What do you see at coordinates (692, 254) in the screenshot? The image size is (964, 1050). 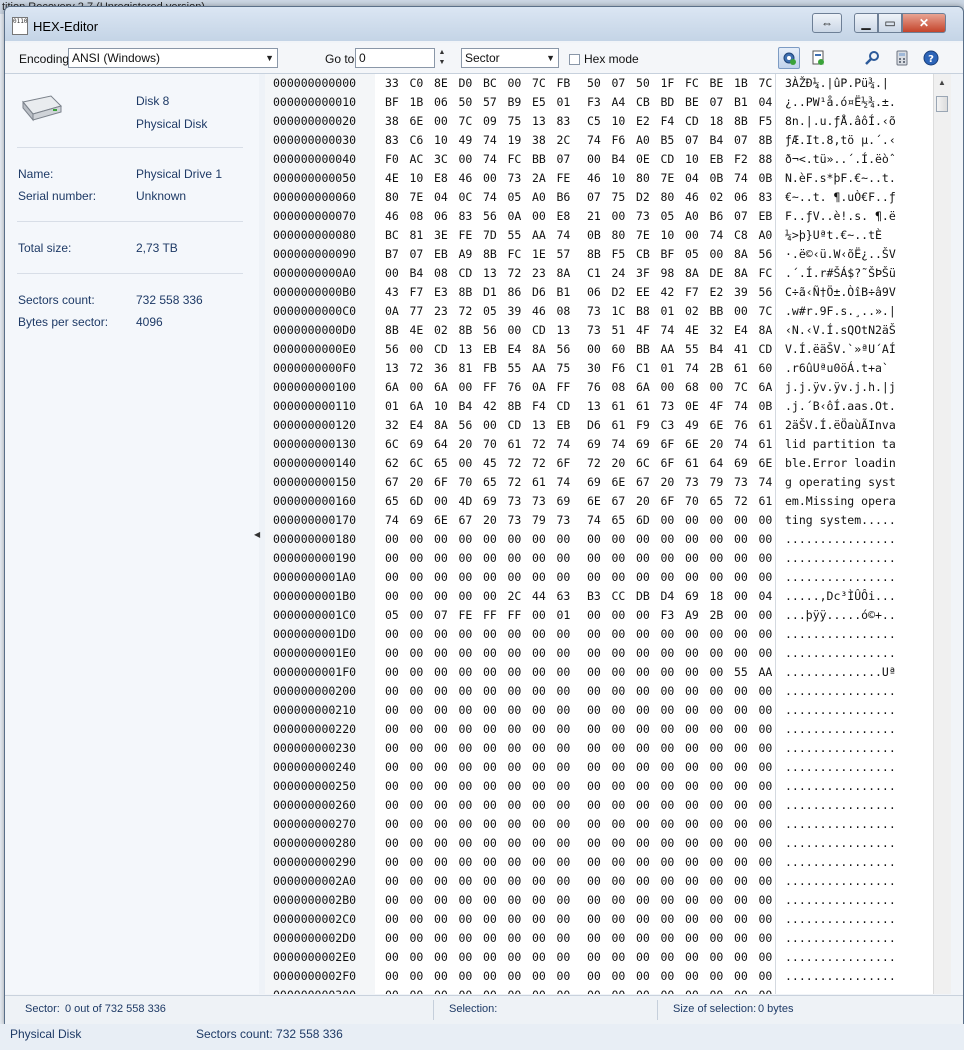 I see `hex-byte: 05` at bounding box center [692, 254].